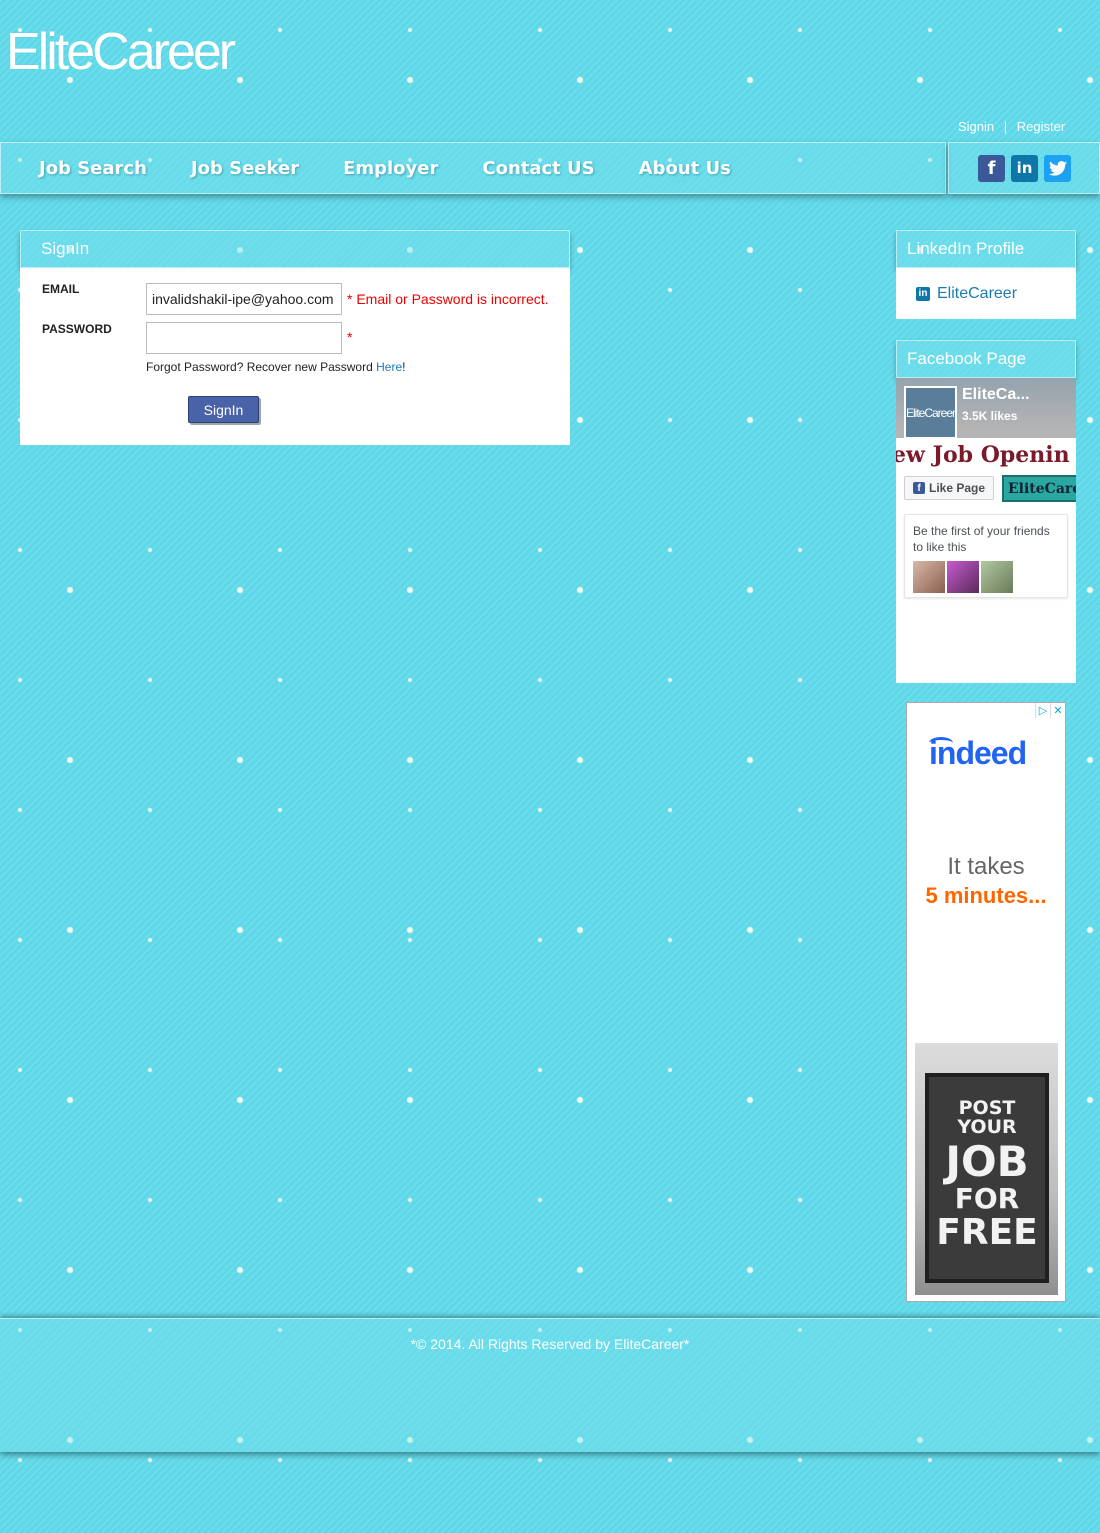  Describe the element at coordinates (244, 338) in the screenshot. I see `password-field` at that location.